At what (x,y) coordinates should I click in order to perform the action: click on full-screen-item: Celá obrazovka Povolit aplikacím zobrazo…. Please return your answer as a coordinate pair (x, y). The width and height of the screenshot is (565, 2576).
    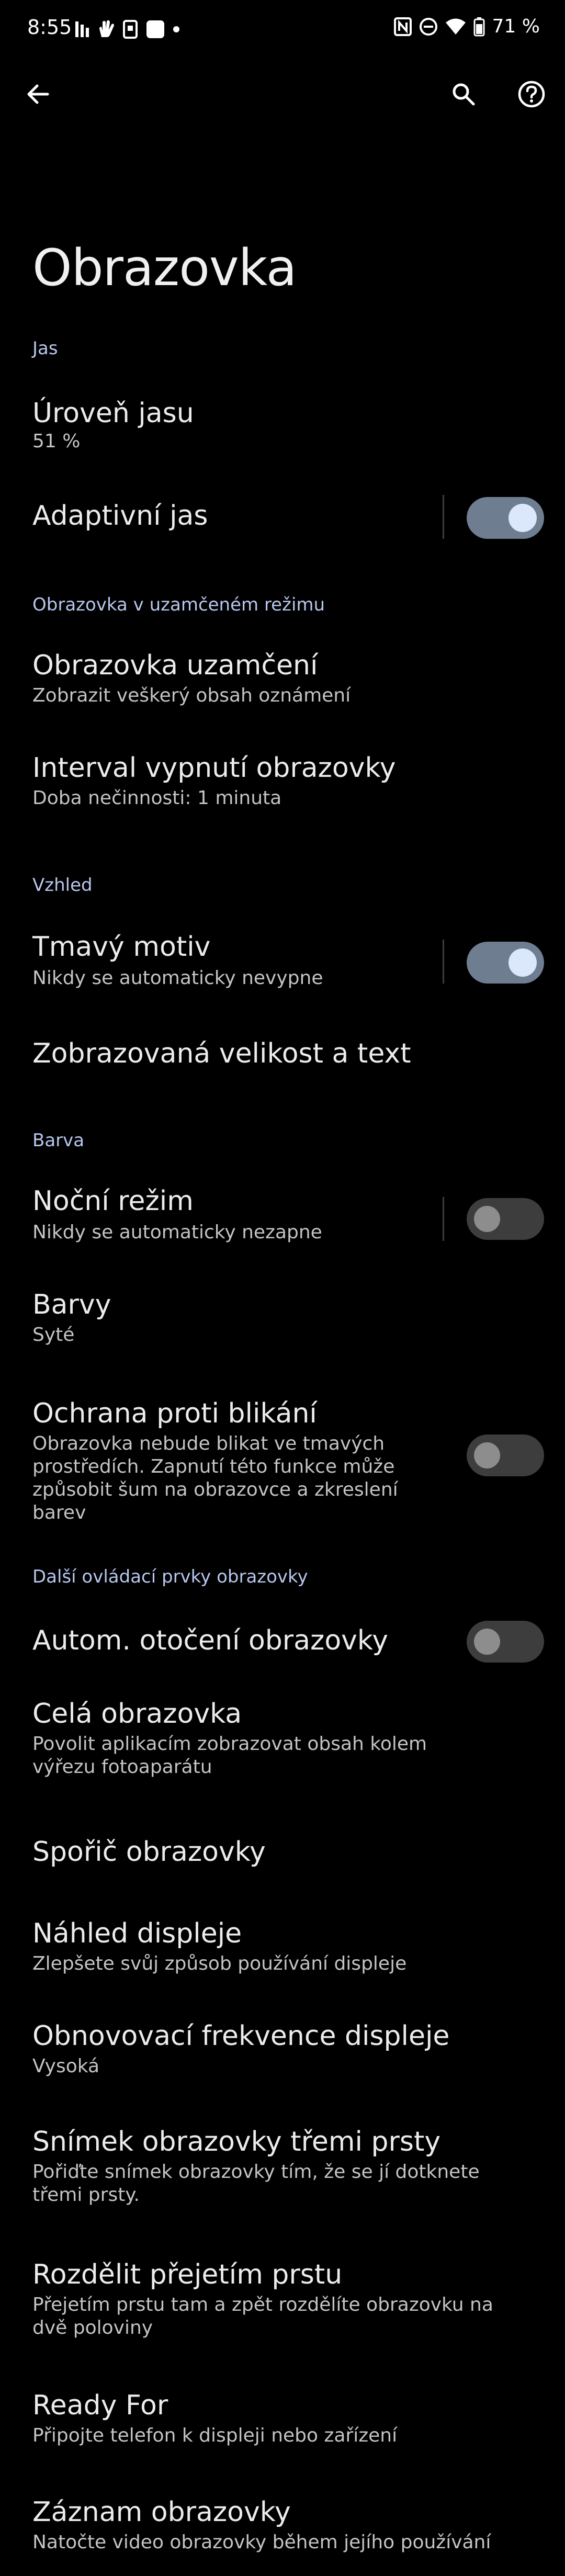
    Looking at the image, I should click on (282, 1749).